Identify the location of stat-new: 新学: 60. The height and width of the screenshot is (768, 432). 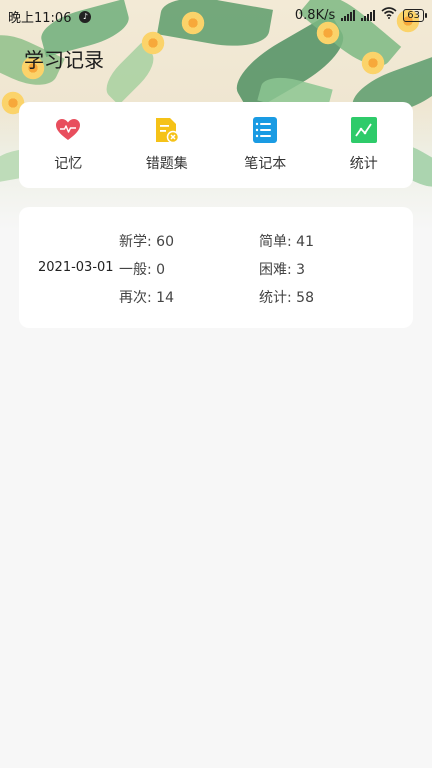
(146, 242).